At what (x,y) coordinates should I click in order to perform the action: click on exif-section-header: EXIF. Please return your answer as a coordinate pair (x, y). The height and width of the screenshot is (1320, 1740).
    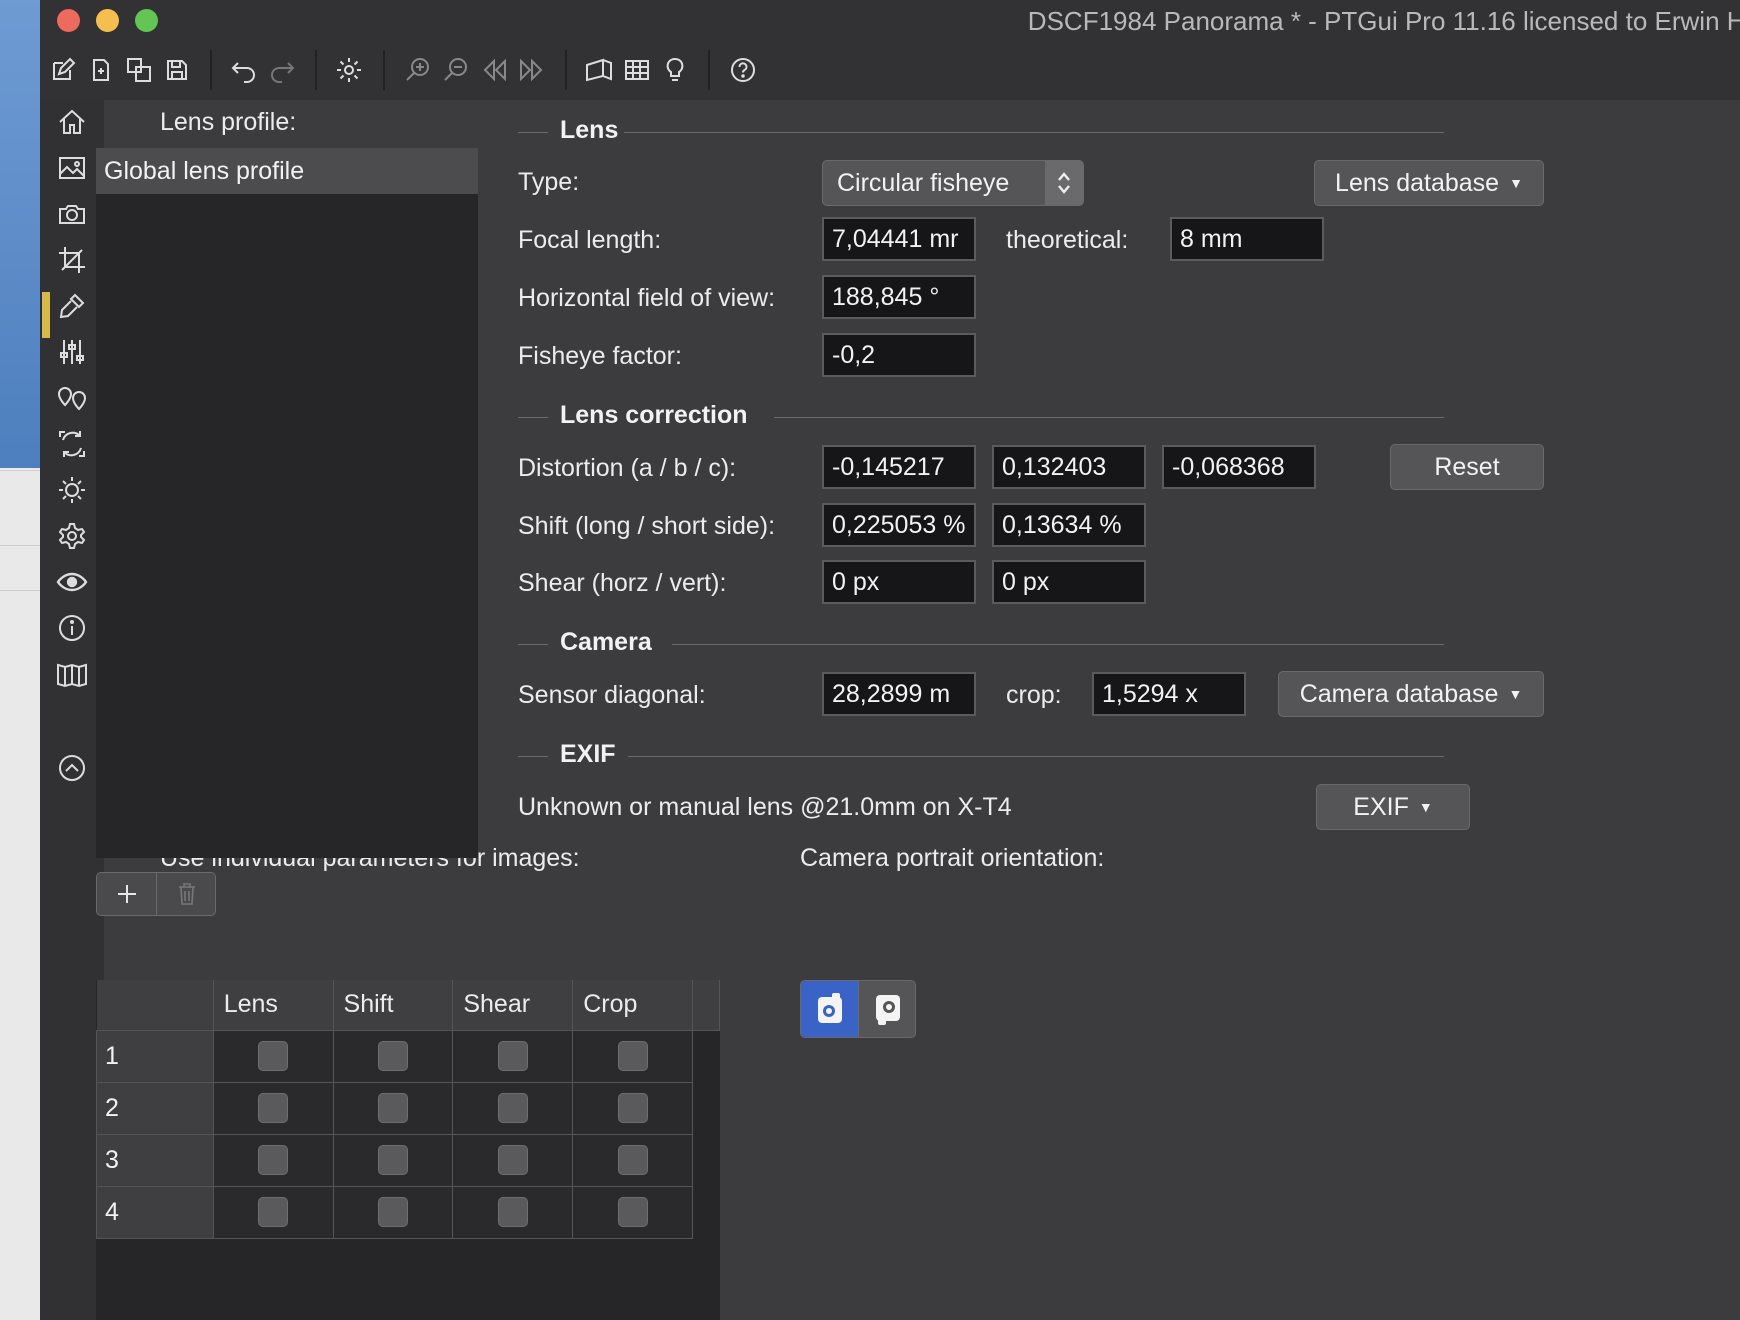
    Looking at the image, I should click on (993, 756).